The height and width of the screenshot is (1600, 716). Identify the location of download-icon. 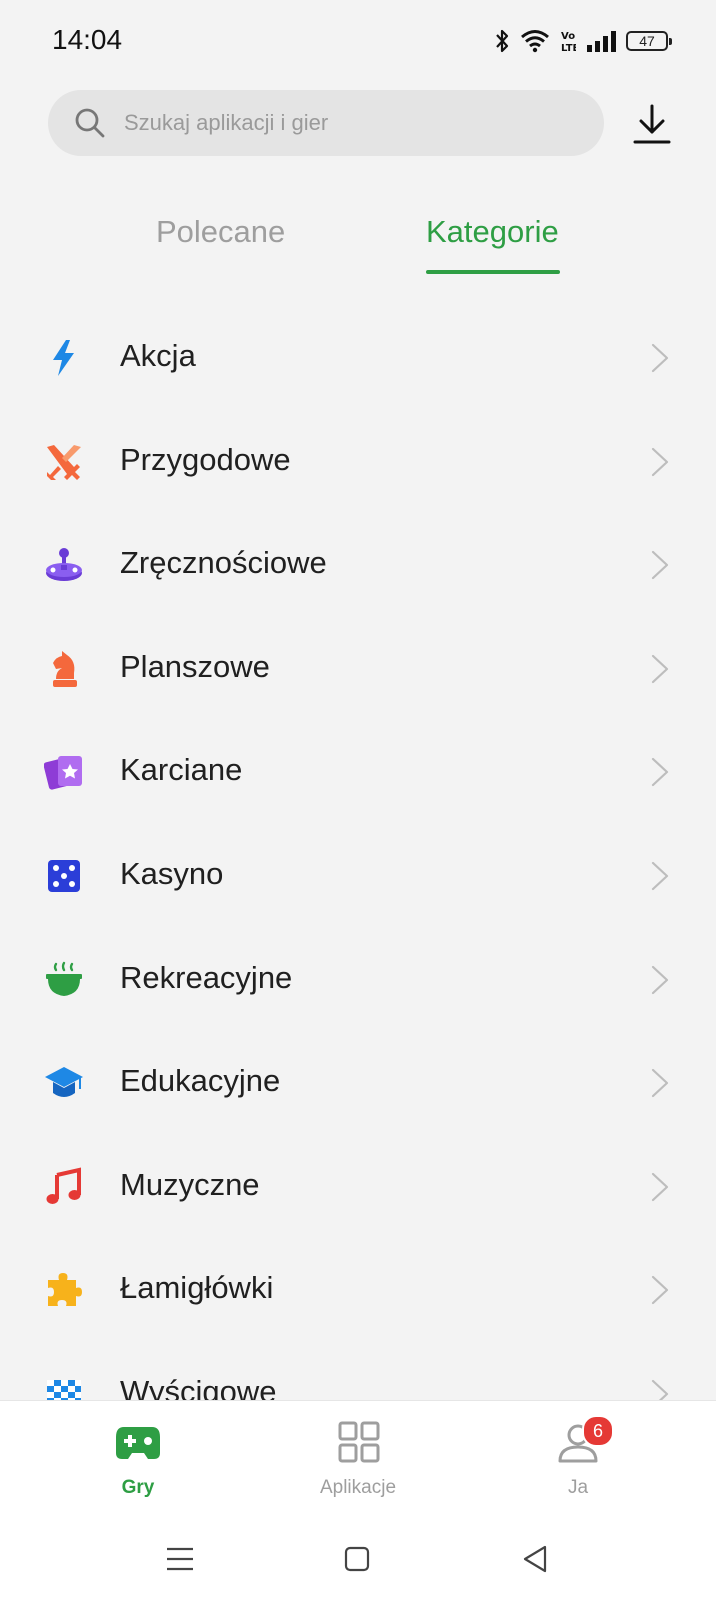
(652, 124).